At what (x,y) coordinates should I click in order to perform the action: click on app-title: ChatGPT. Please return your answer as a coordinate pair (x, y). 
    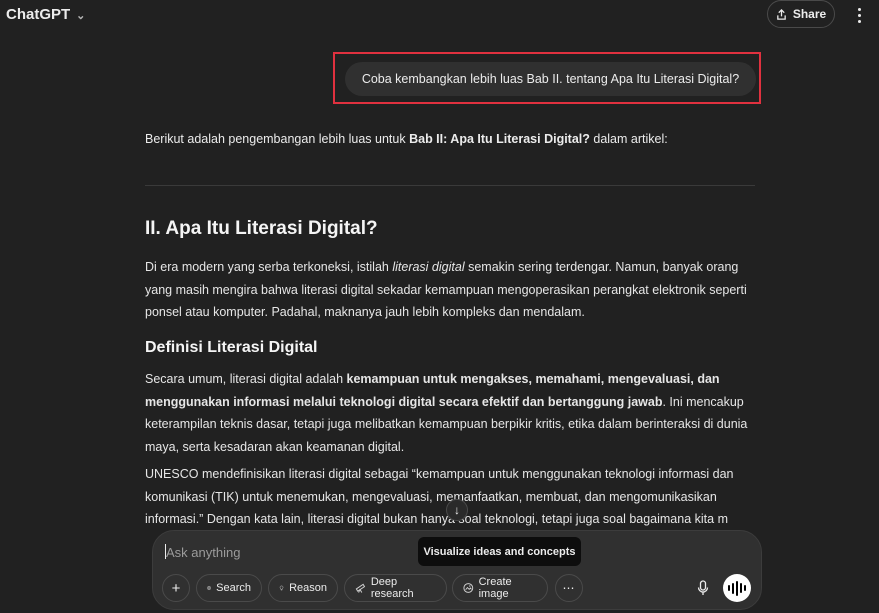
    Looking at the image, I should click on (38, 14).